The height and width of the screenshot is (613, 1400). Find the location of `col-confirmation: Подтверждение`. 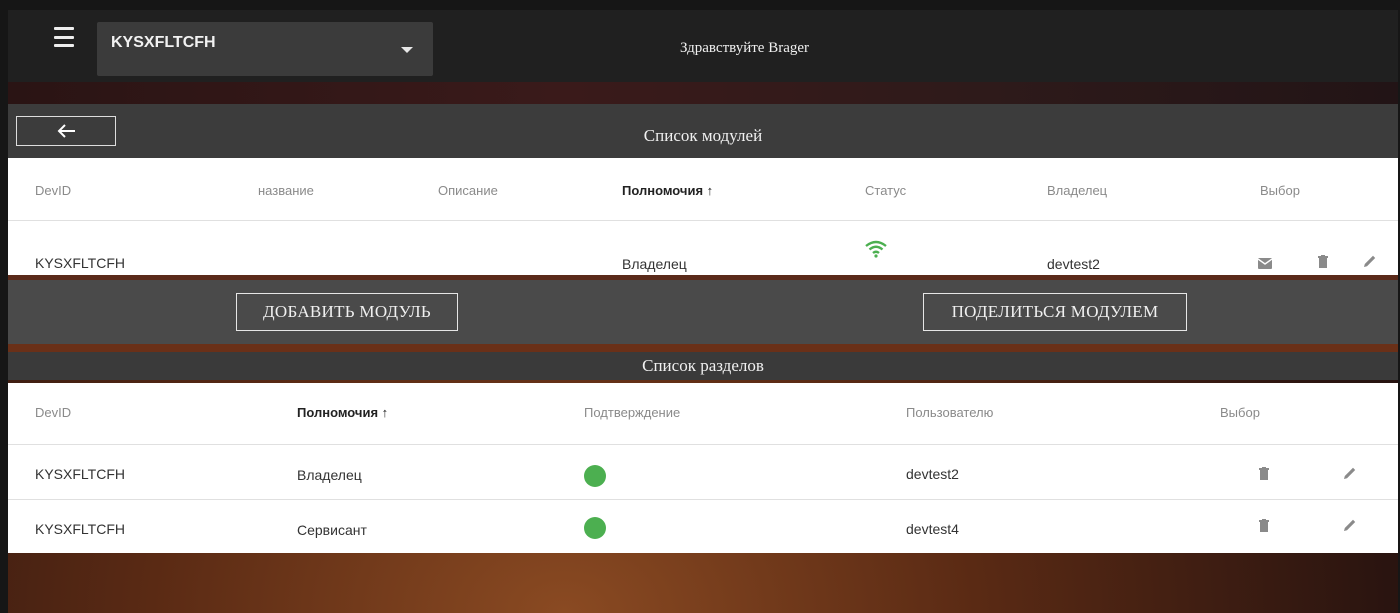

col-confirmation: Подтверждение is located at coordinates (632, 412).